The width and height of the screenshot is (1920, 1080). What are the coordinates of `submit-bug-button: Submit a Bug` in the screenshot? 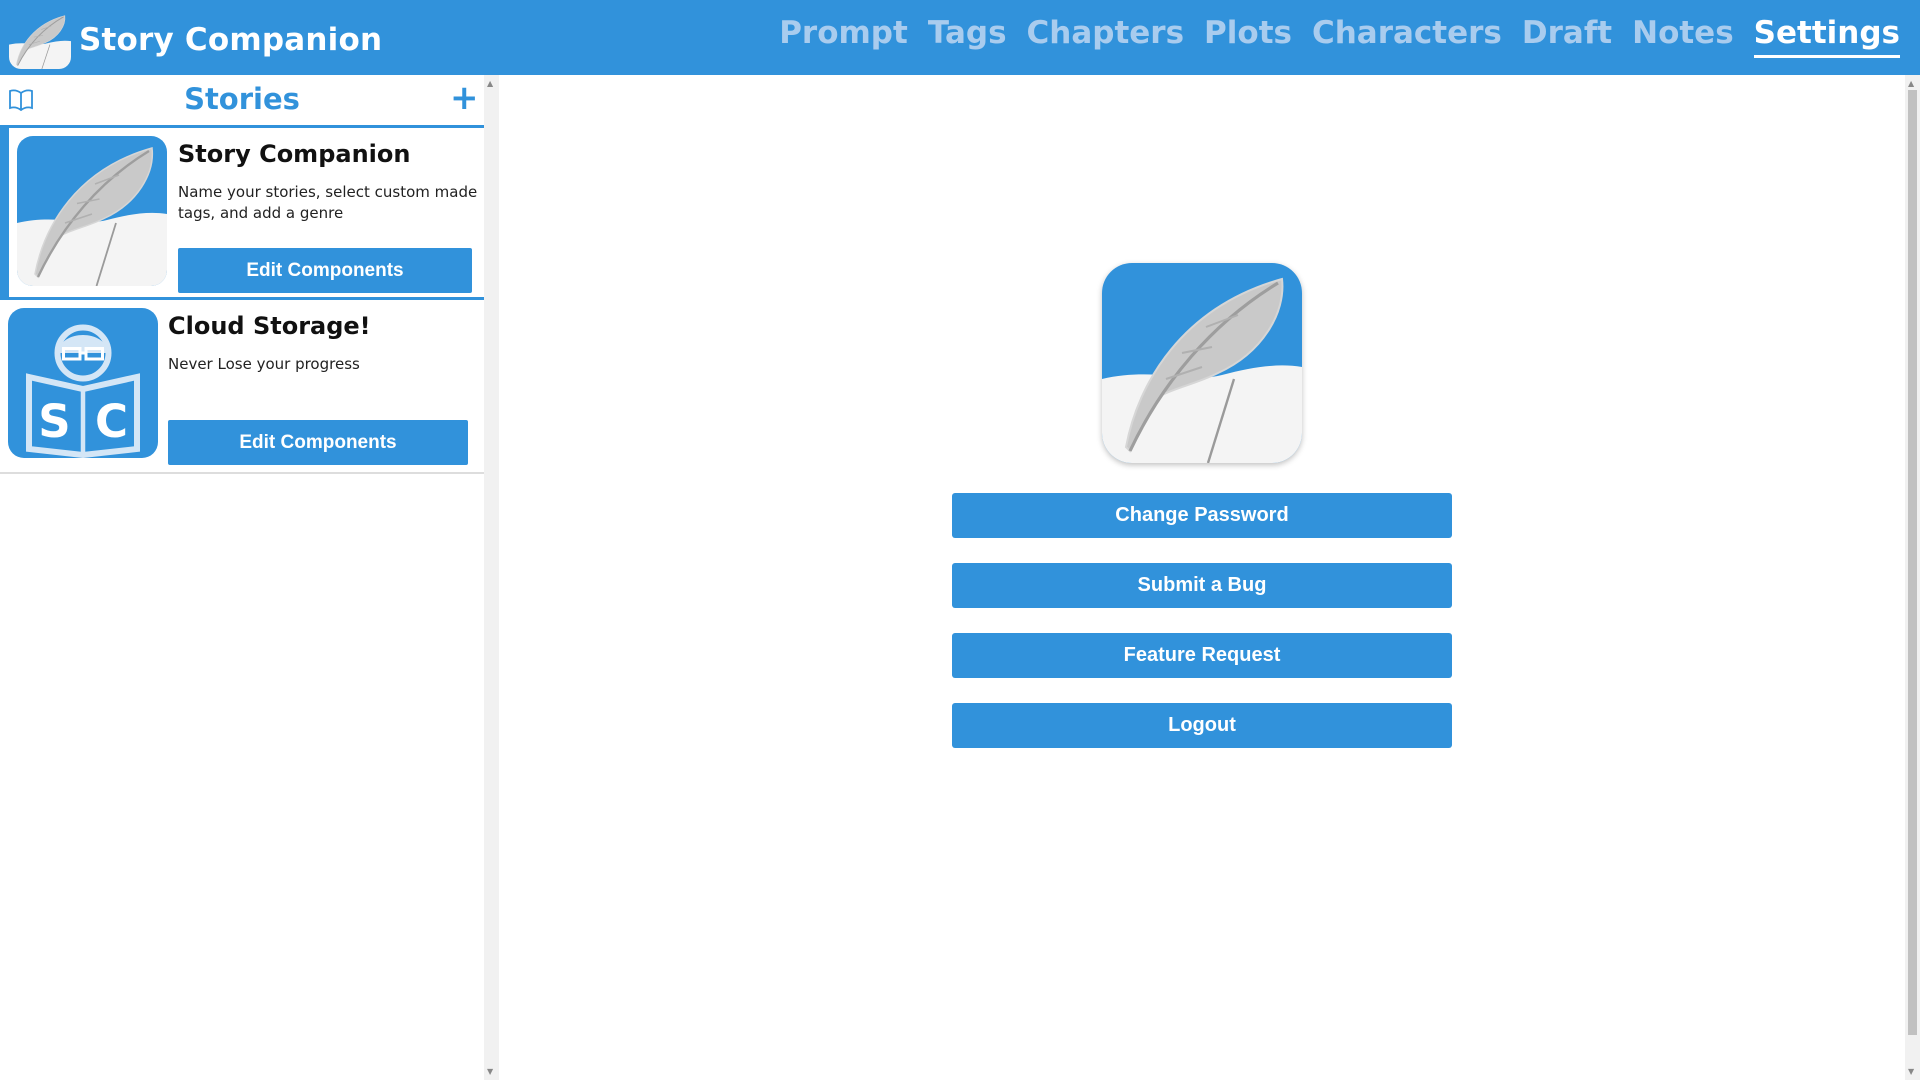 It's located at (1202, 585).